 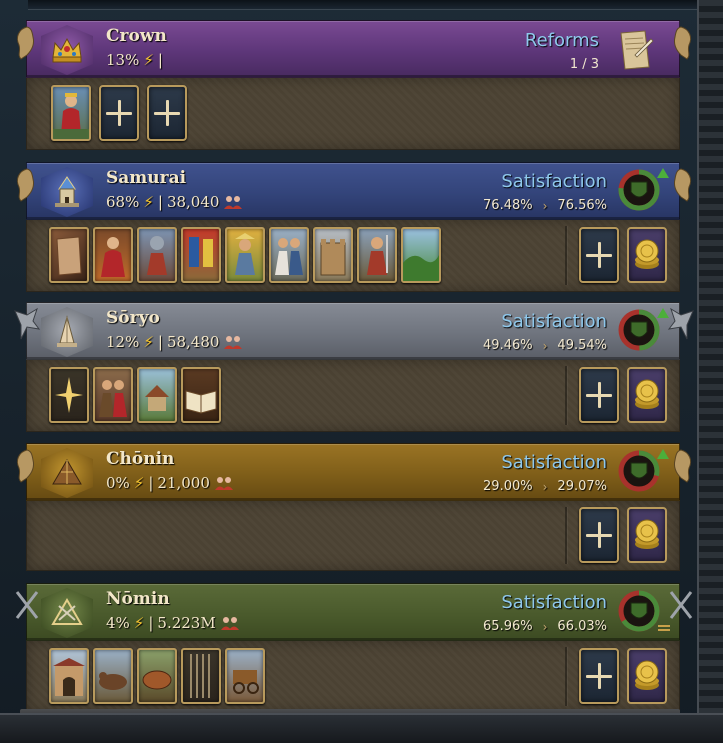 What do you see at coordinates (421, 268) in the screenshot?
I see `landscape-icon` at bounding box center [421, 268].